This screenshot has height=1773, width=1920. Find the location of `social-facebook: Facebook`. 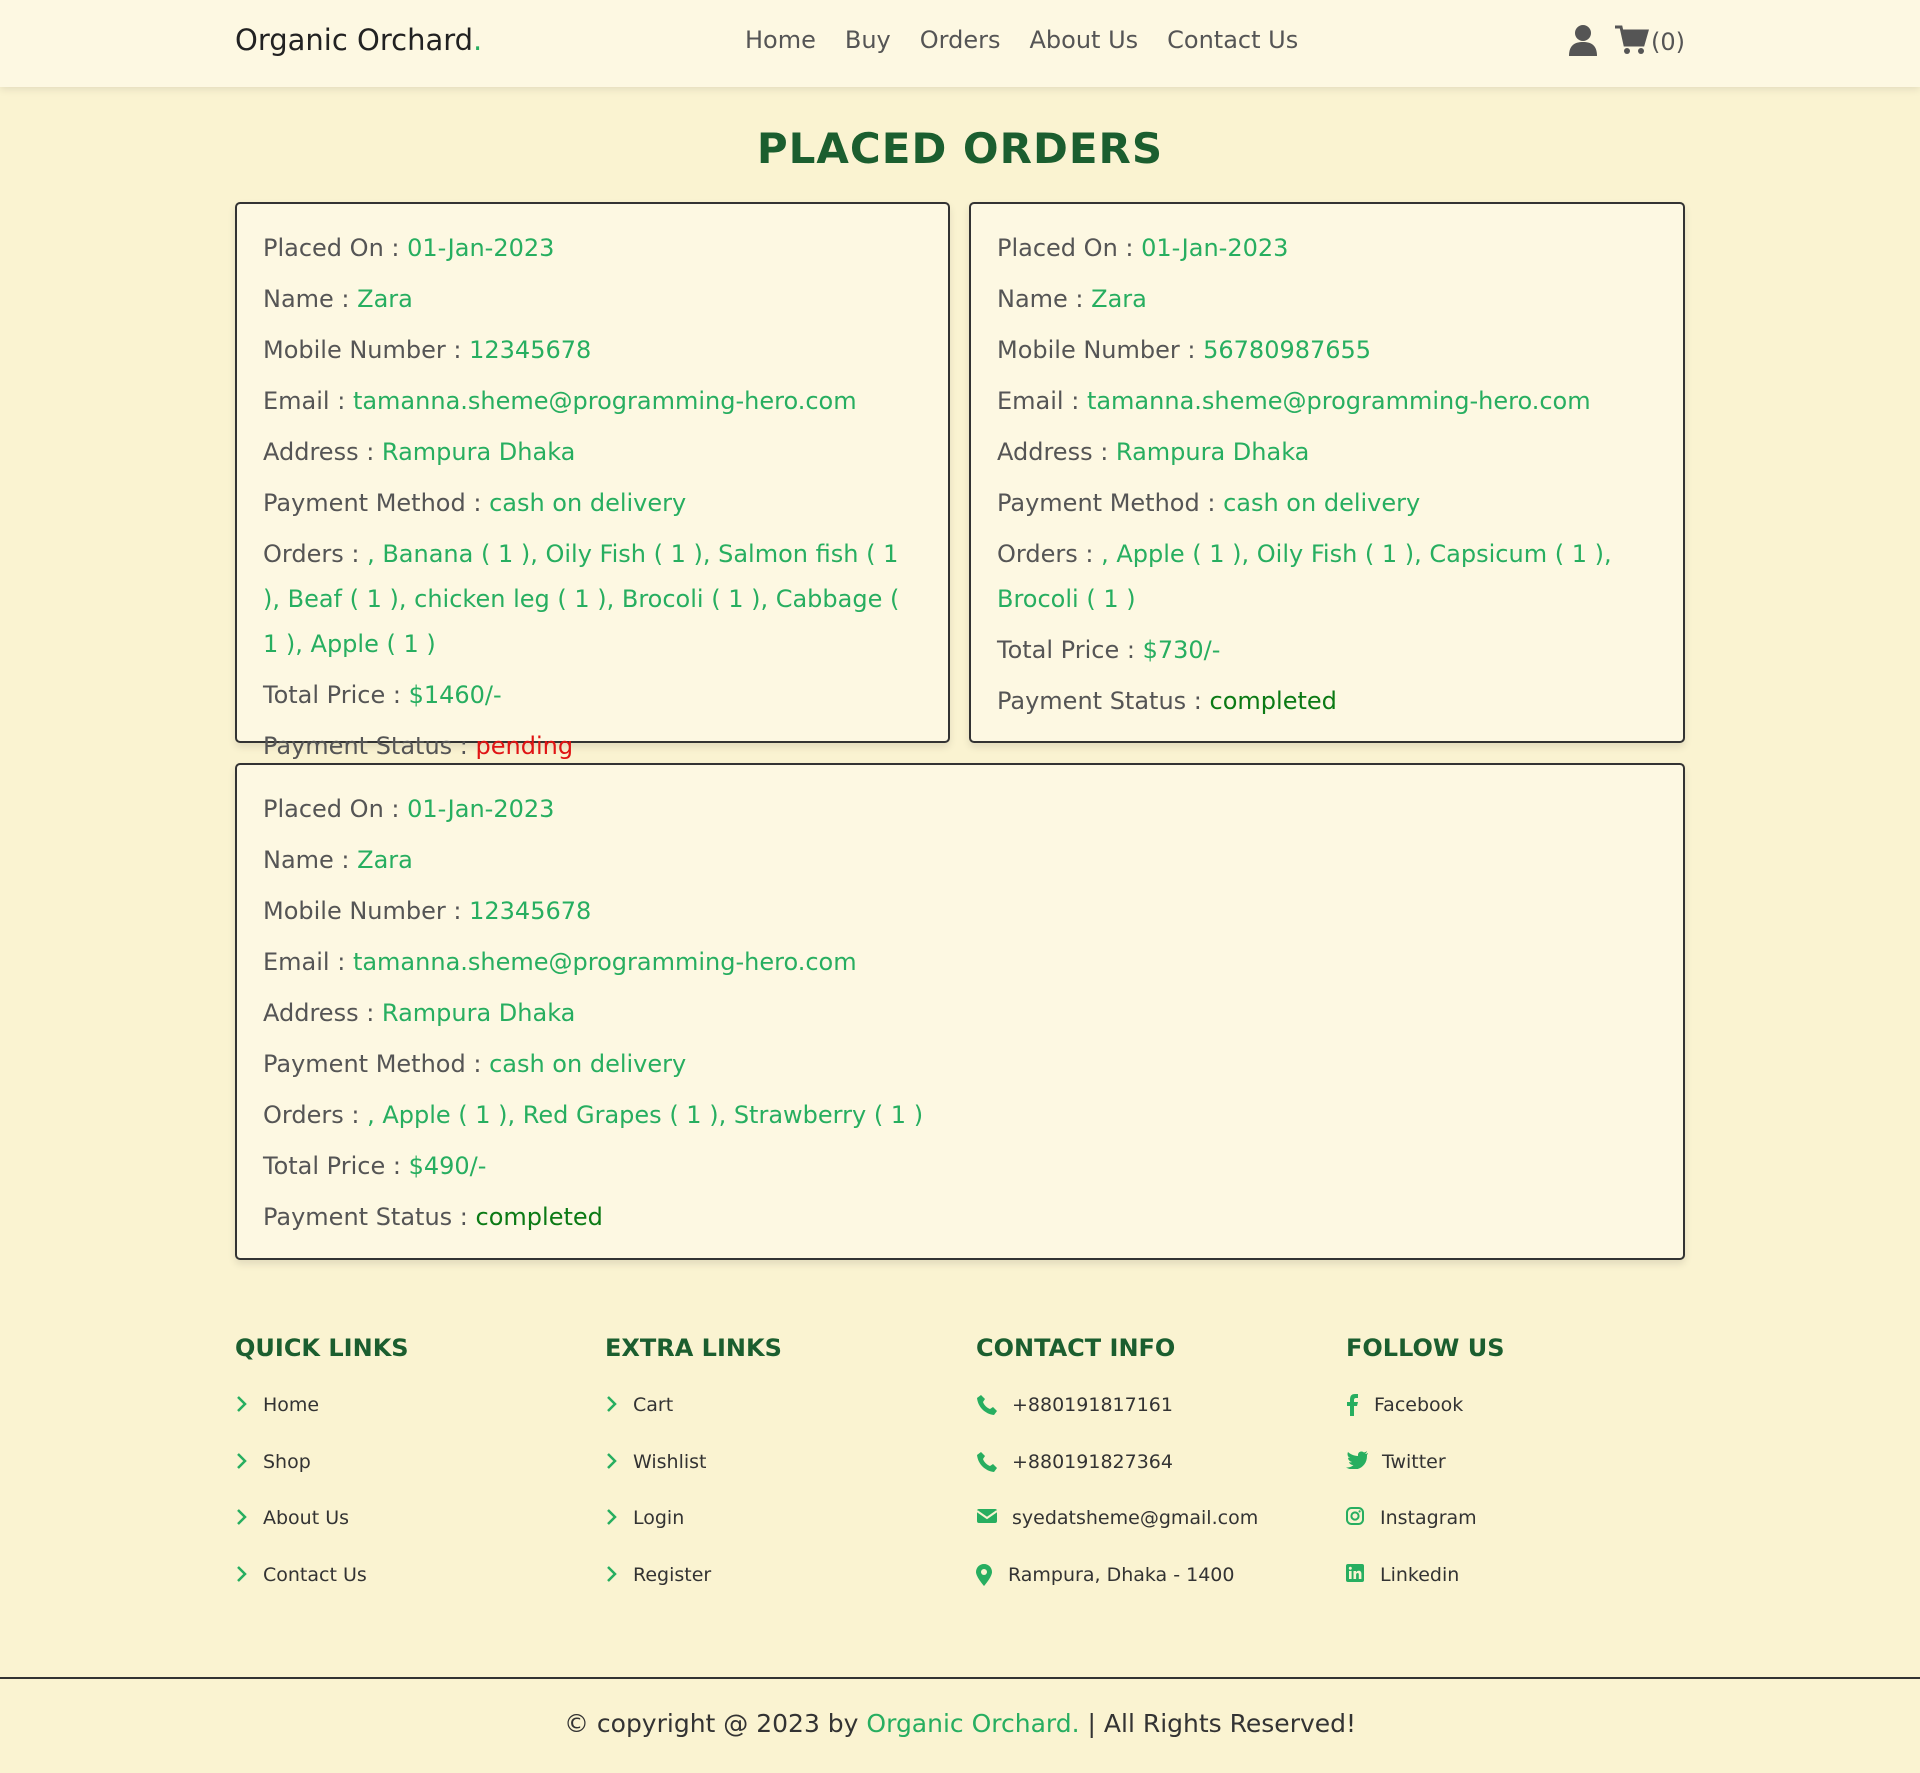

social-facebook: Facebook is located at coordinates (1425, 1422).